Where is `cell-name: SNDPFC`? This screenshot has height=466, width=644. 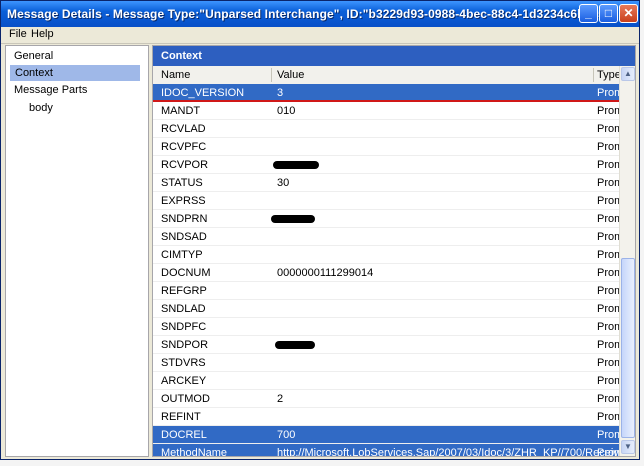 cell-name: SNDPFC is located at coordinates (184, 327).